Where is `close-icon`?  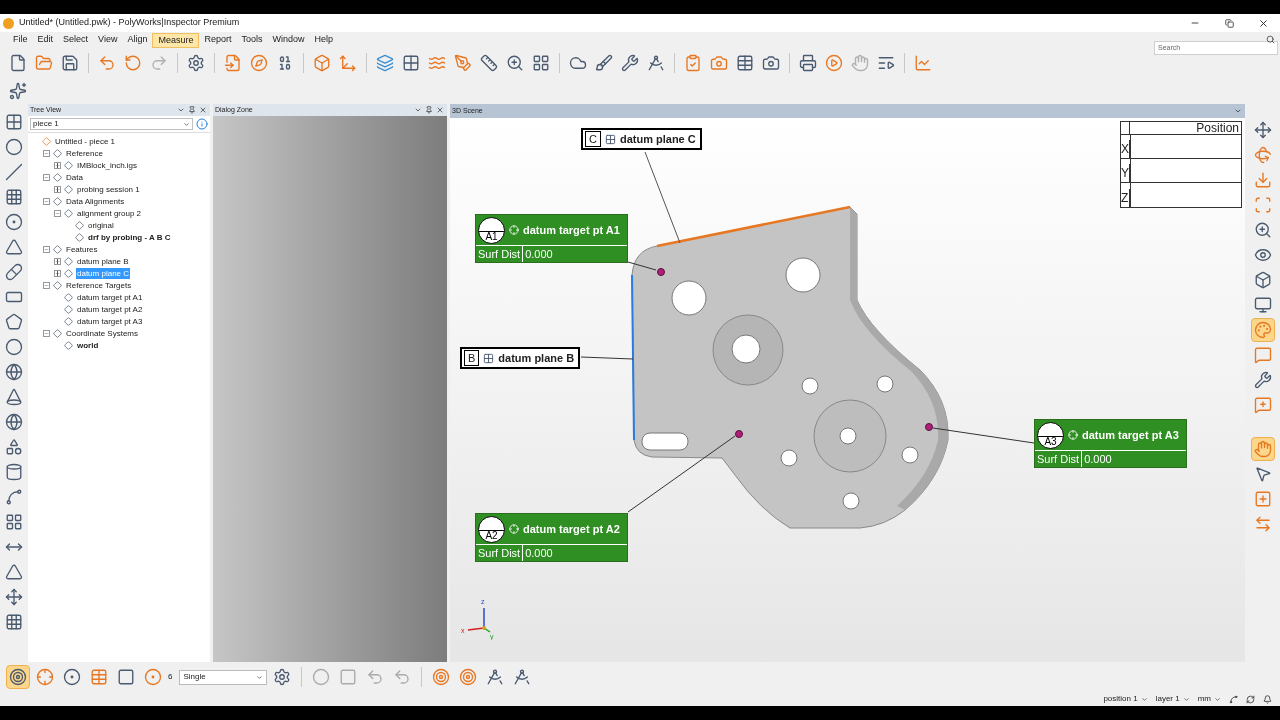
close-icon is located at coordinates (1263, 23).